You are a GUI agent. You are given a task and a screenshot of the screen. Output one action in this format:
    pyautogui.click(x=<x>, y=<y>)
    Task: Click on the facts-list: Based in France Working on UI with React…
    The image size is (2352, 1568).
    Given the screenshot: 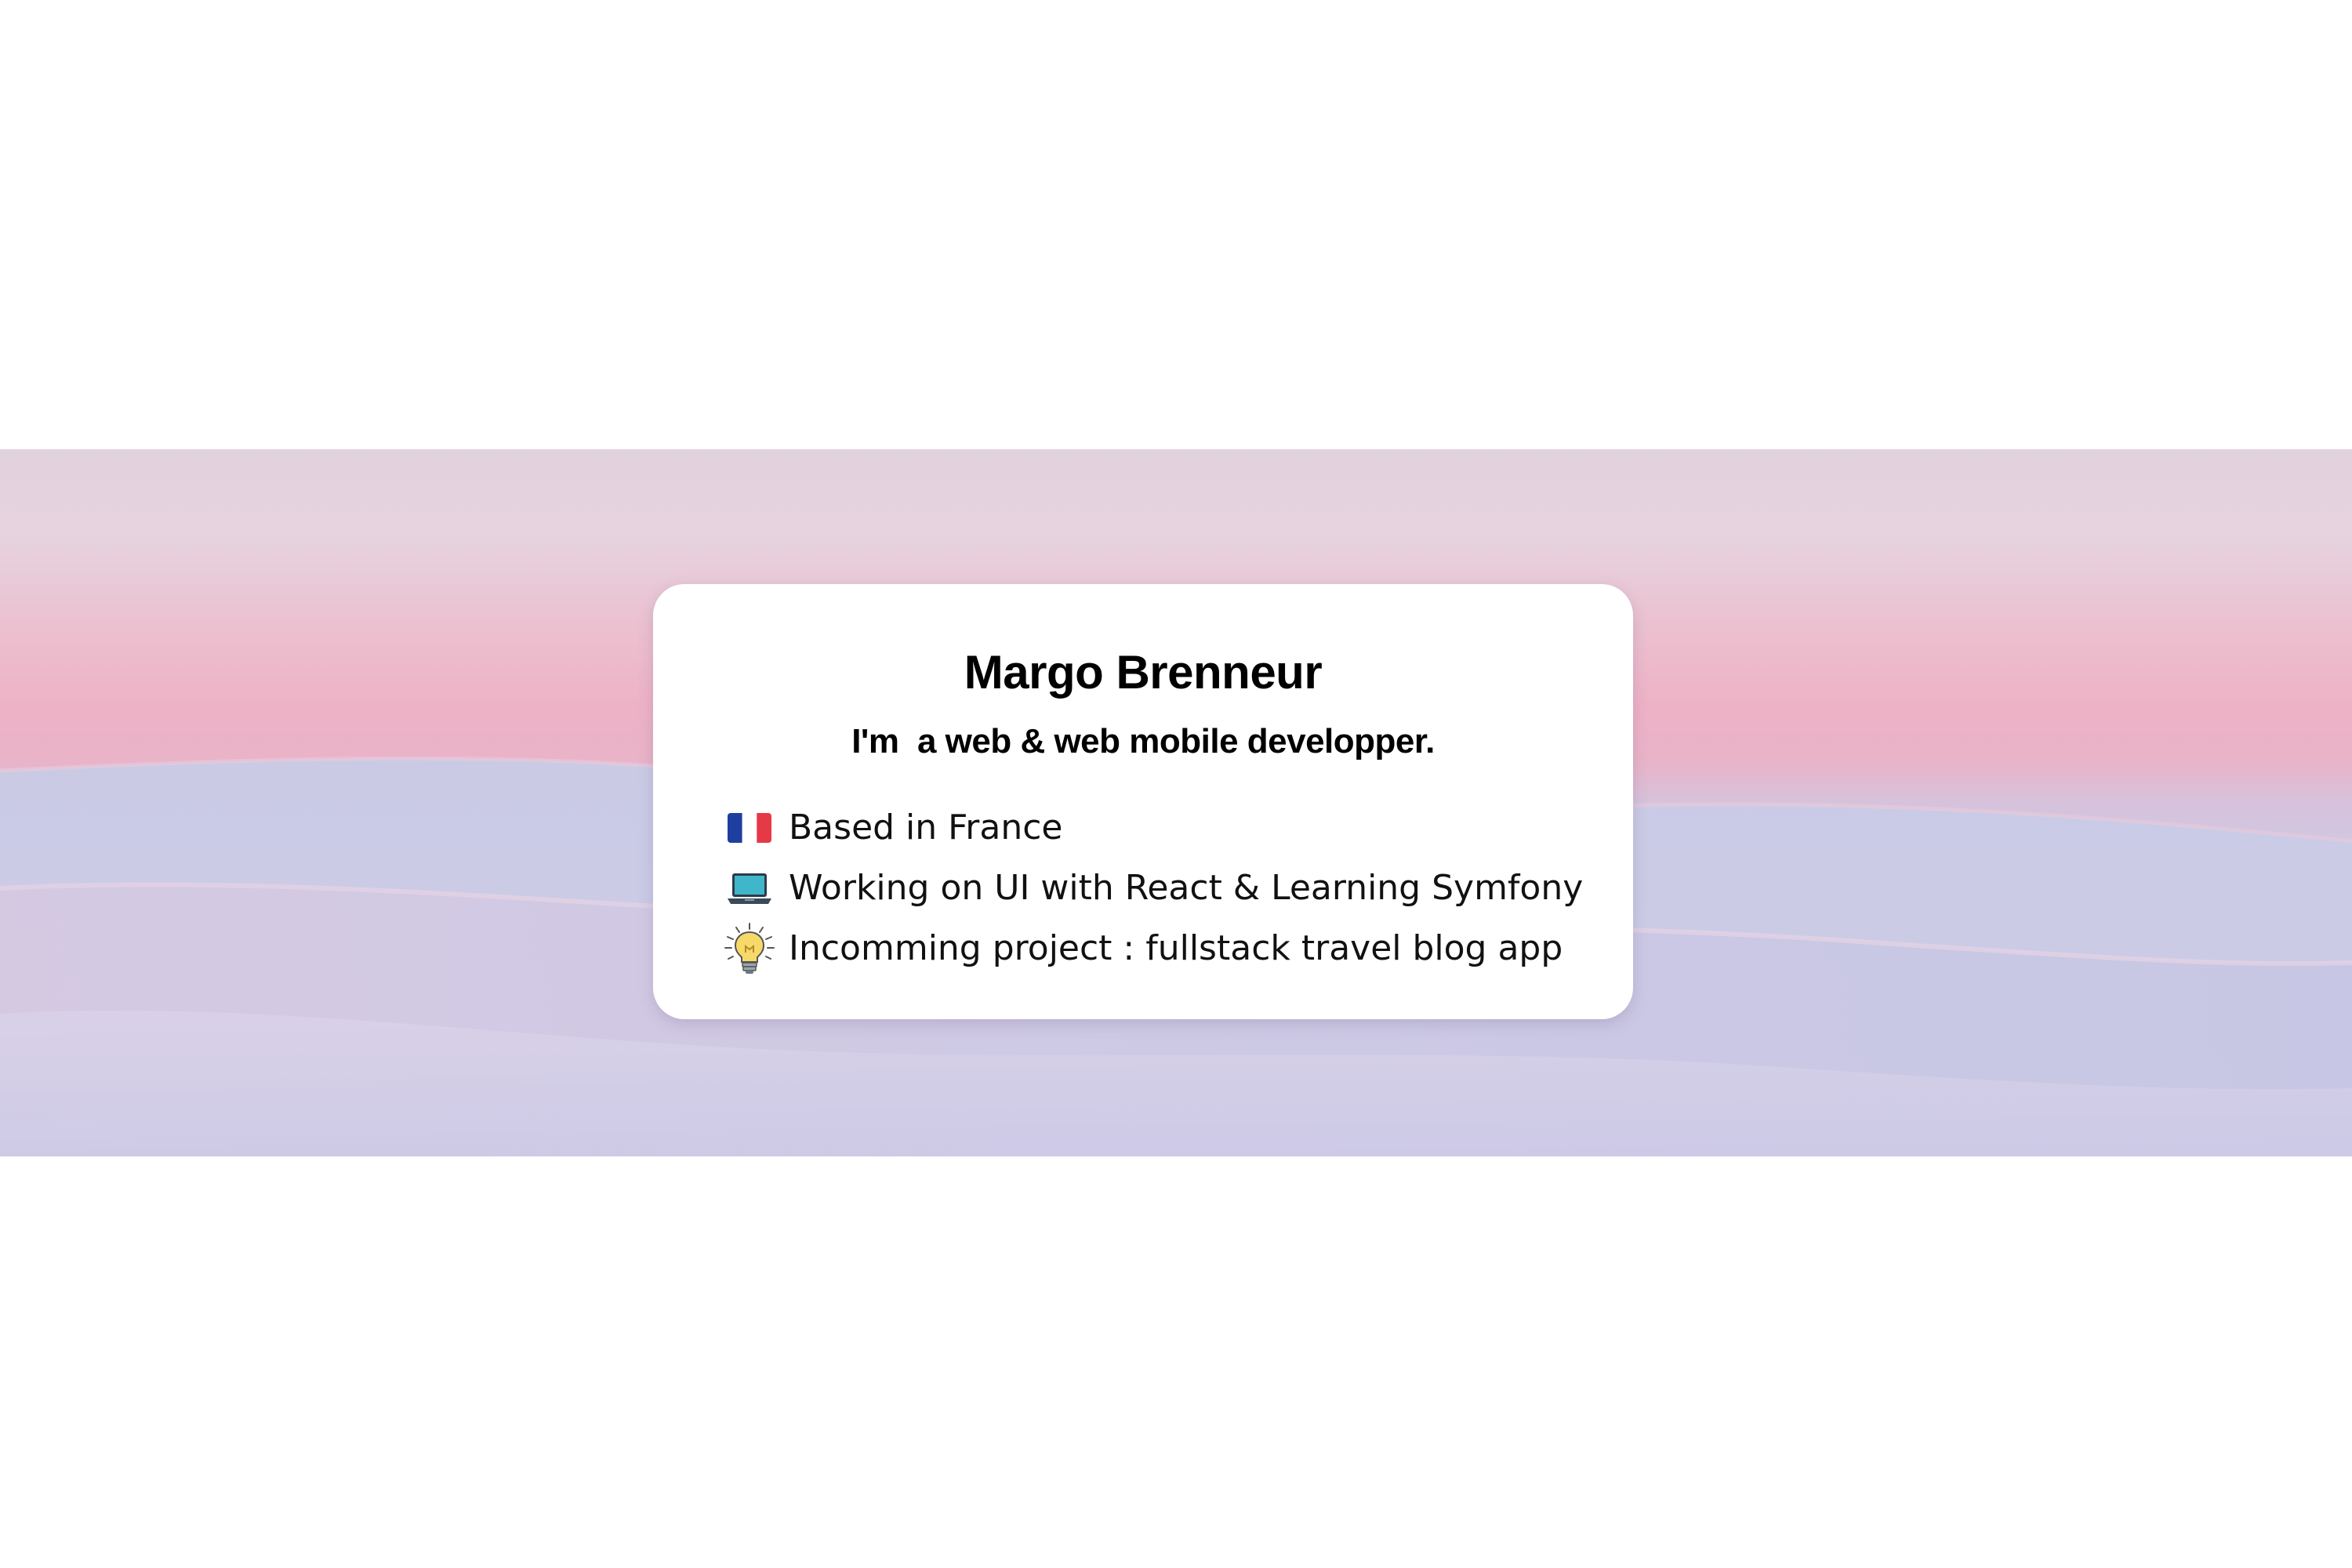 What is the action you would take?
    pyautogui.click(x=1165, y=887)
    